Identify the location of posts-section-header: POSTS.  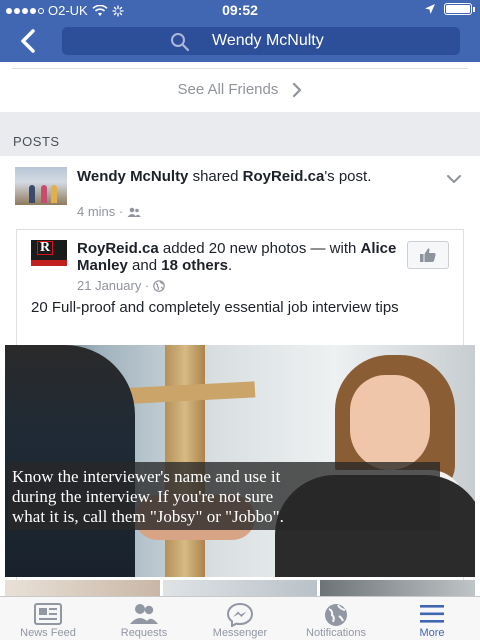
(240, 133).